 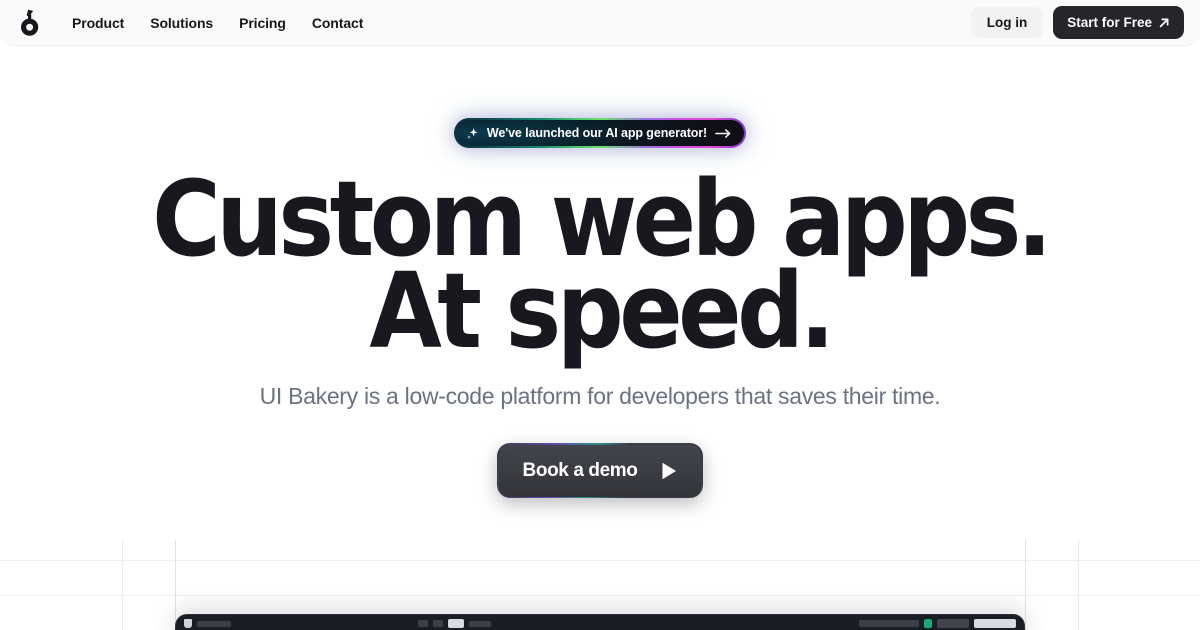 What do you see at coordinates (723, 133) in the screenshot?
I see `arrow-right-icon` at bounding box center [723, 133].